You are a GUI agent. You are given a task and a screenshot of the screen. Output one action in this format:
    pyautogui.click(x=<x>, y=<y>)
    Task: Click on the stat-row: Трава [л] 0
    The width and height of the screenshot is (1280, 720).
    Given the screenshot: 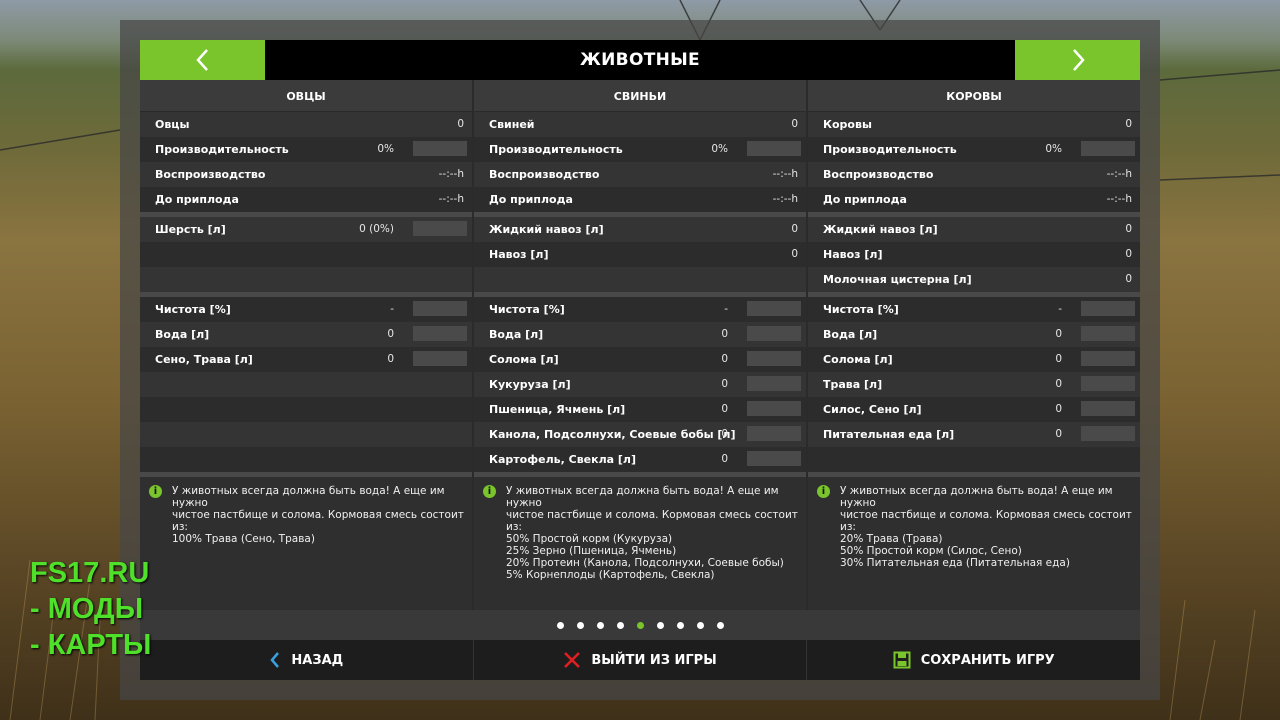 What is the action you would take?
    pyautogui.click(x=974, y=384)
    